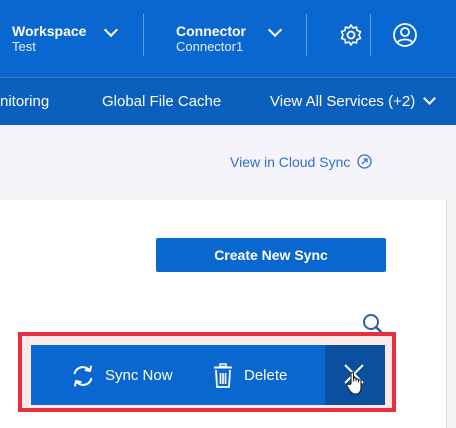  I want to click on close-action-bar-button, so click(355, 375).